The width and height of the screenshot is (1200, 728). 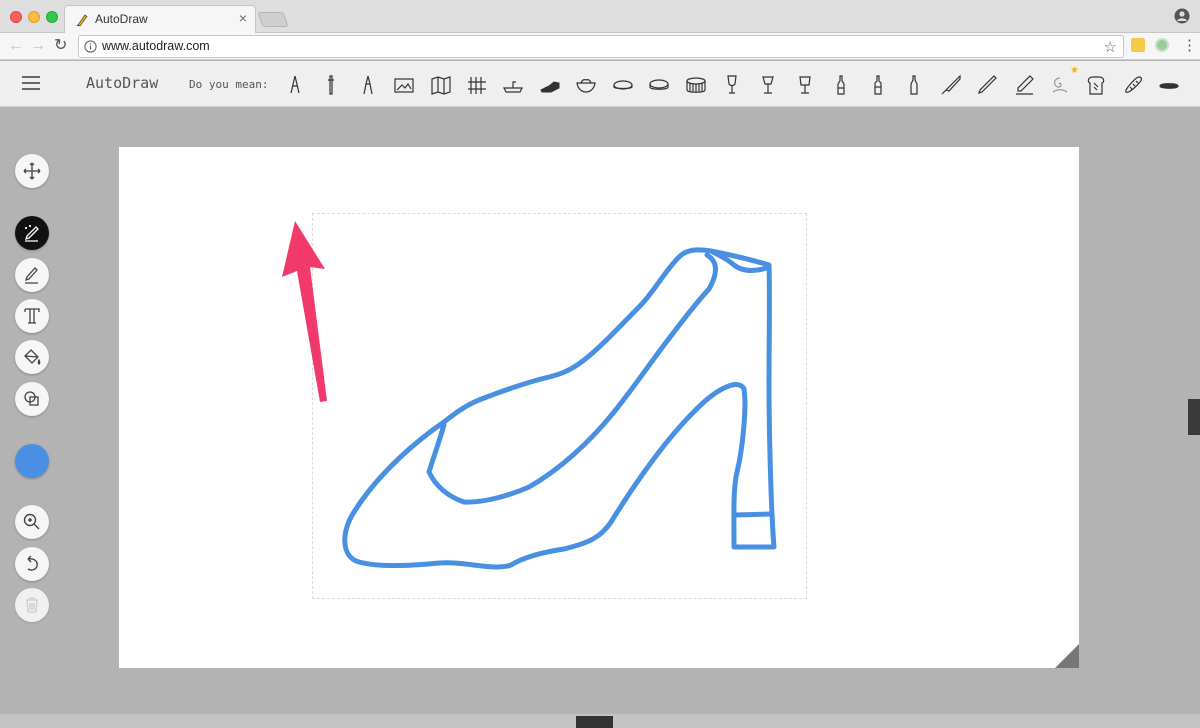 I want to click on url-text: www.autodraw.com, so click(x=156, y=46).